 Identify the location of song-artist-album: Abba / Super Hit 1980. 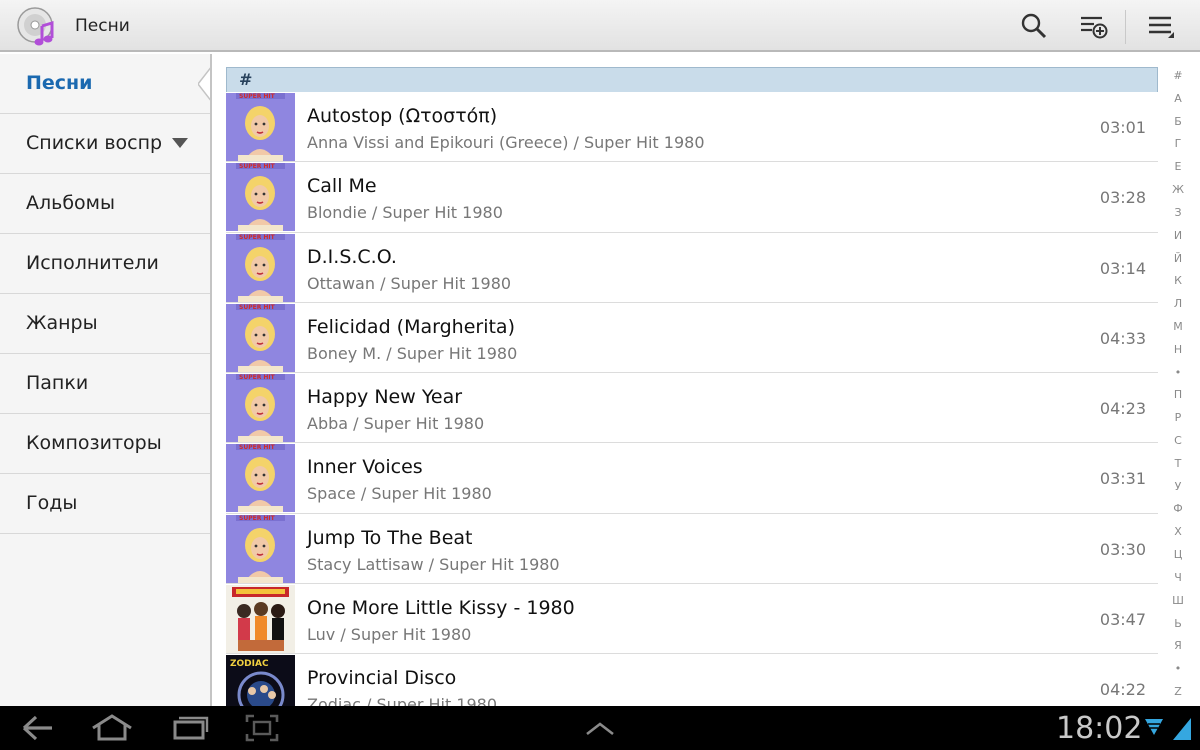
(396, 424).